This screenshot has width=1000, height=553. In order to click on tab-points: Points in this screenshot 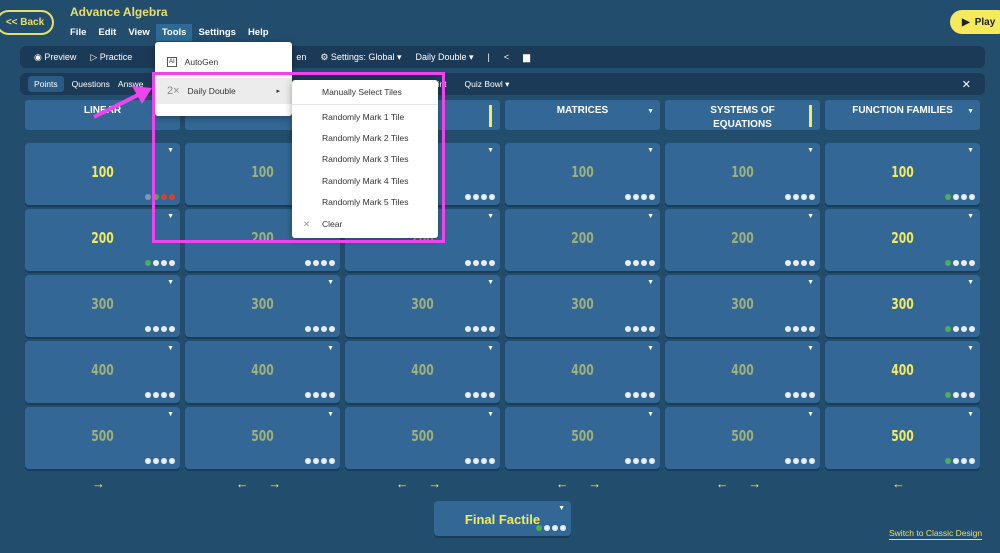, I will do `click(46, 84)`.